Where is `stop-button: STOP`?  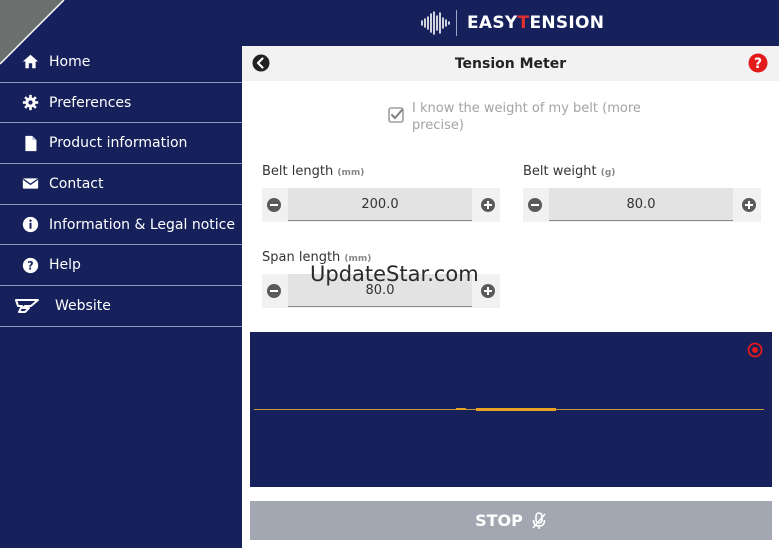
stop-button: STOP is located at coordinates (511, 520).